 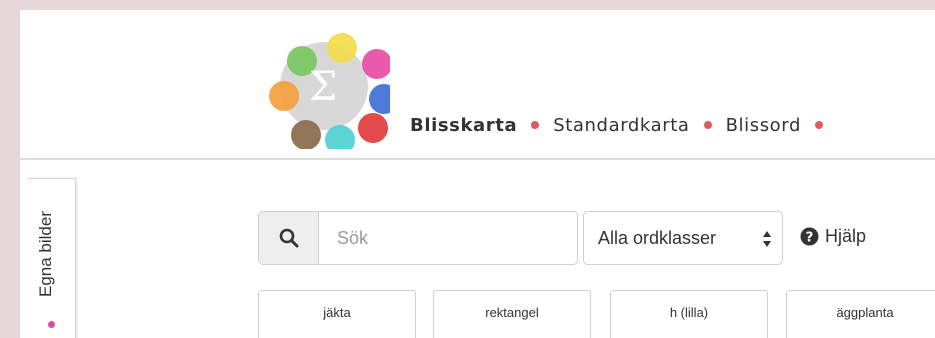 What do you see at coordinates (767, 239) in the screenshot?
I see `select-arrows-icon` at bounding box center [767, 239].